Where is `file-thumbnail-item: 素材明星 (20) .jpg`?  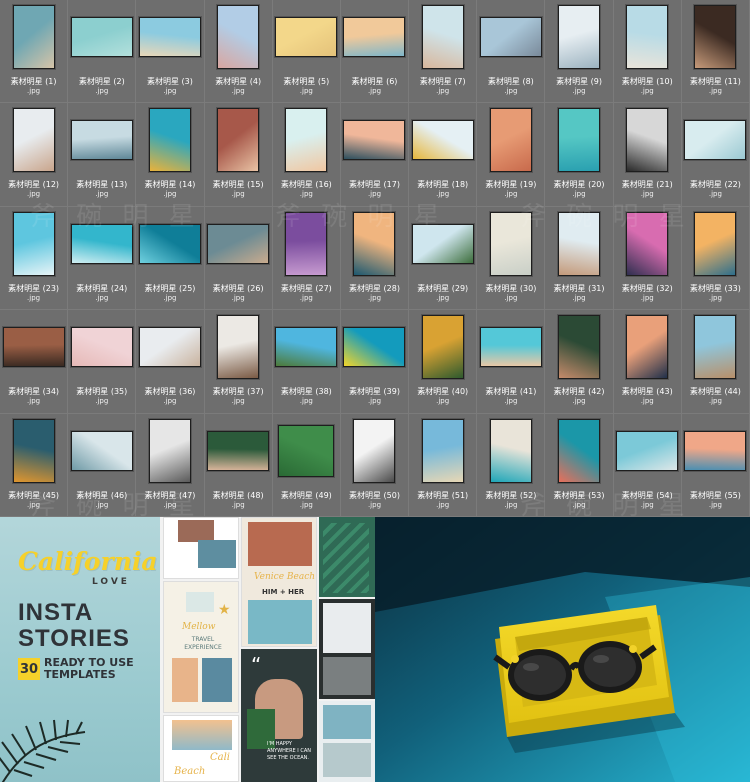
file-thumbnail-item: 素材明星 (20) .jpg is located at coordinates (579, 155).